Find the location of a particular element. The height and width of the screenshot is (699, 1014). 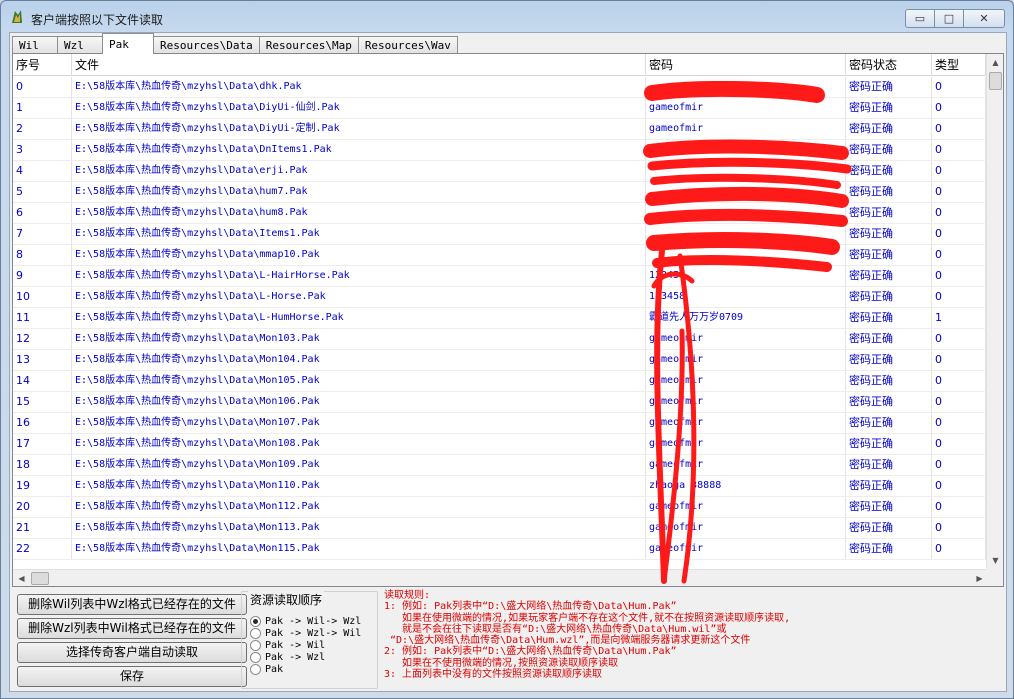

radio-option-3: Pak -> Wil is located at coordinates (287, 645).